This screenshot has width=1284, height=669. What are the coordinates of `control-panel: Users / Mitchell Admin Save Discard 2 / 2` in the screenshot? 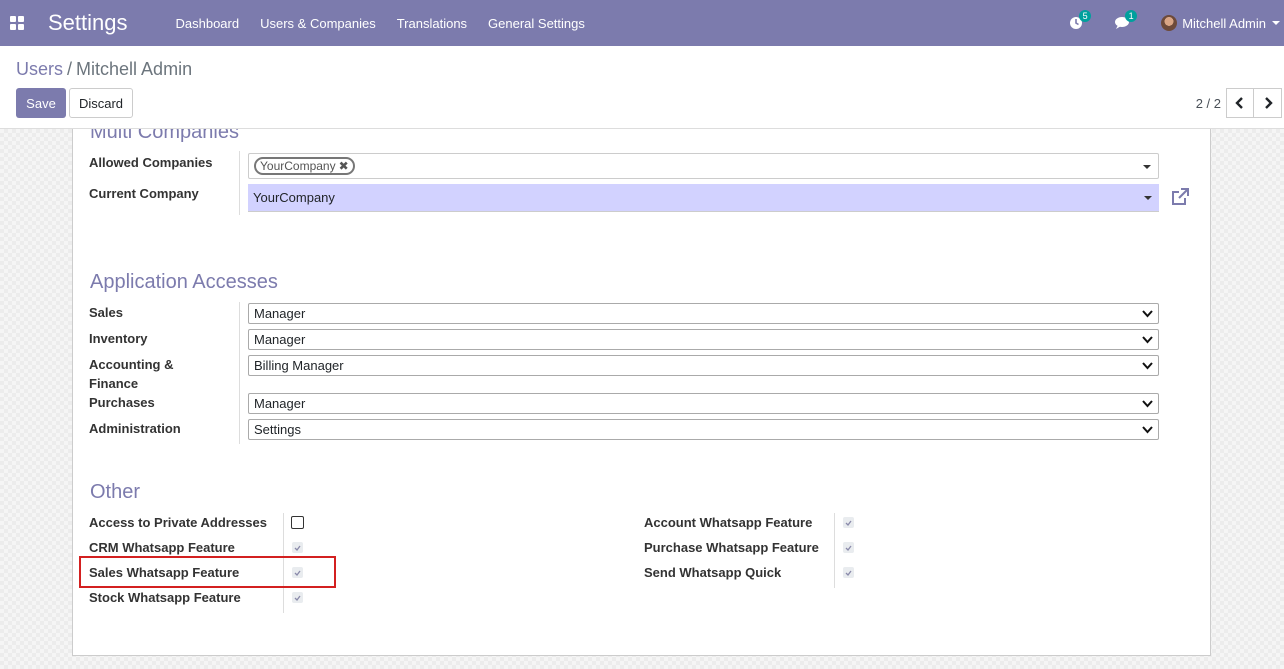 It's located at (642, 87).